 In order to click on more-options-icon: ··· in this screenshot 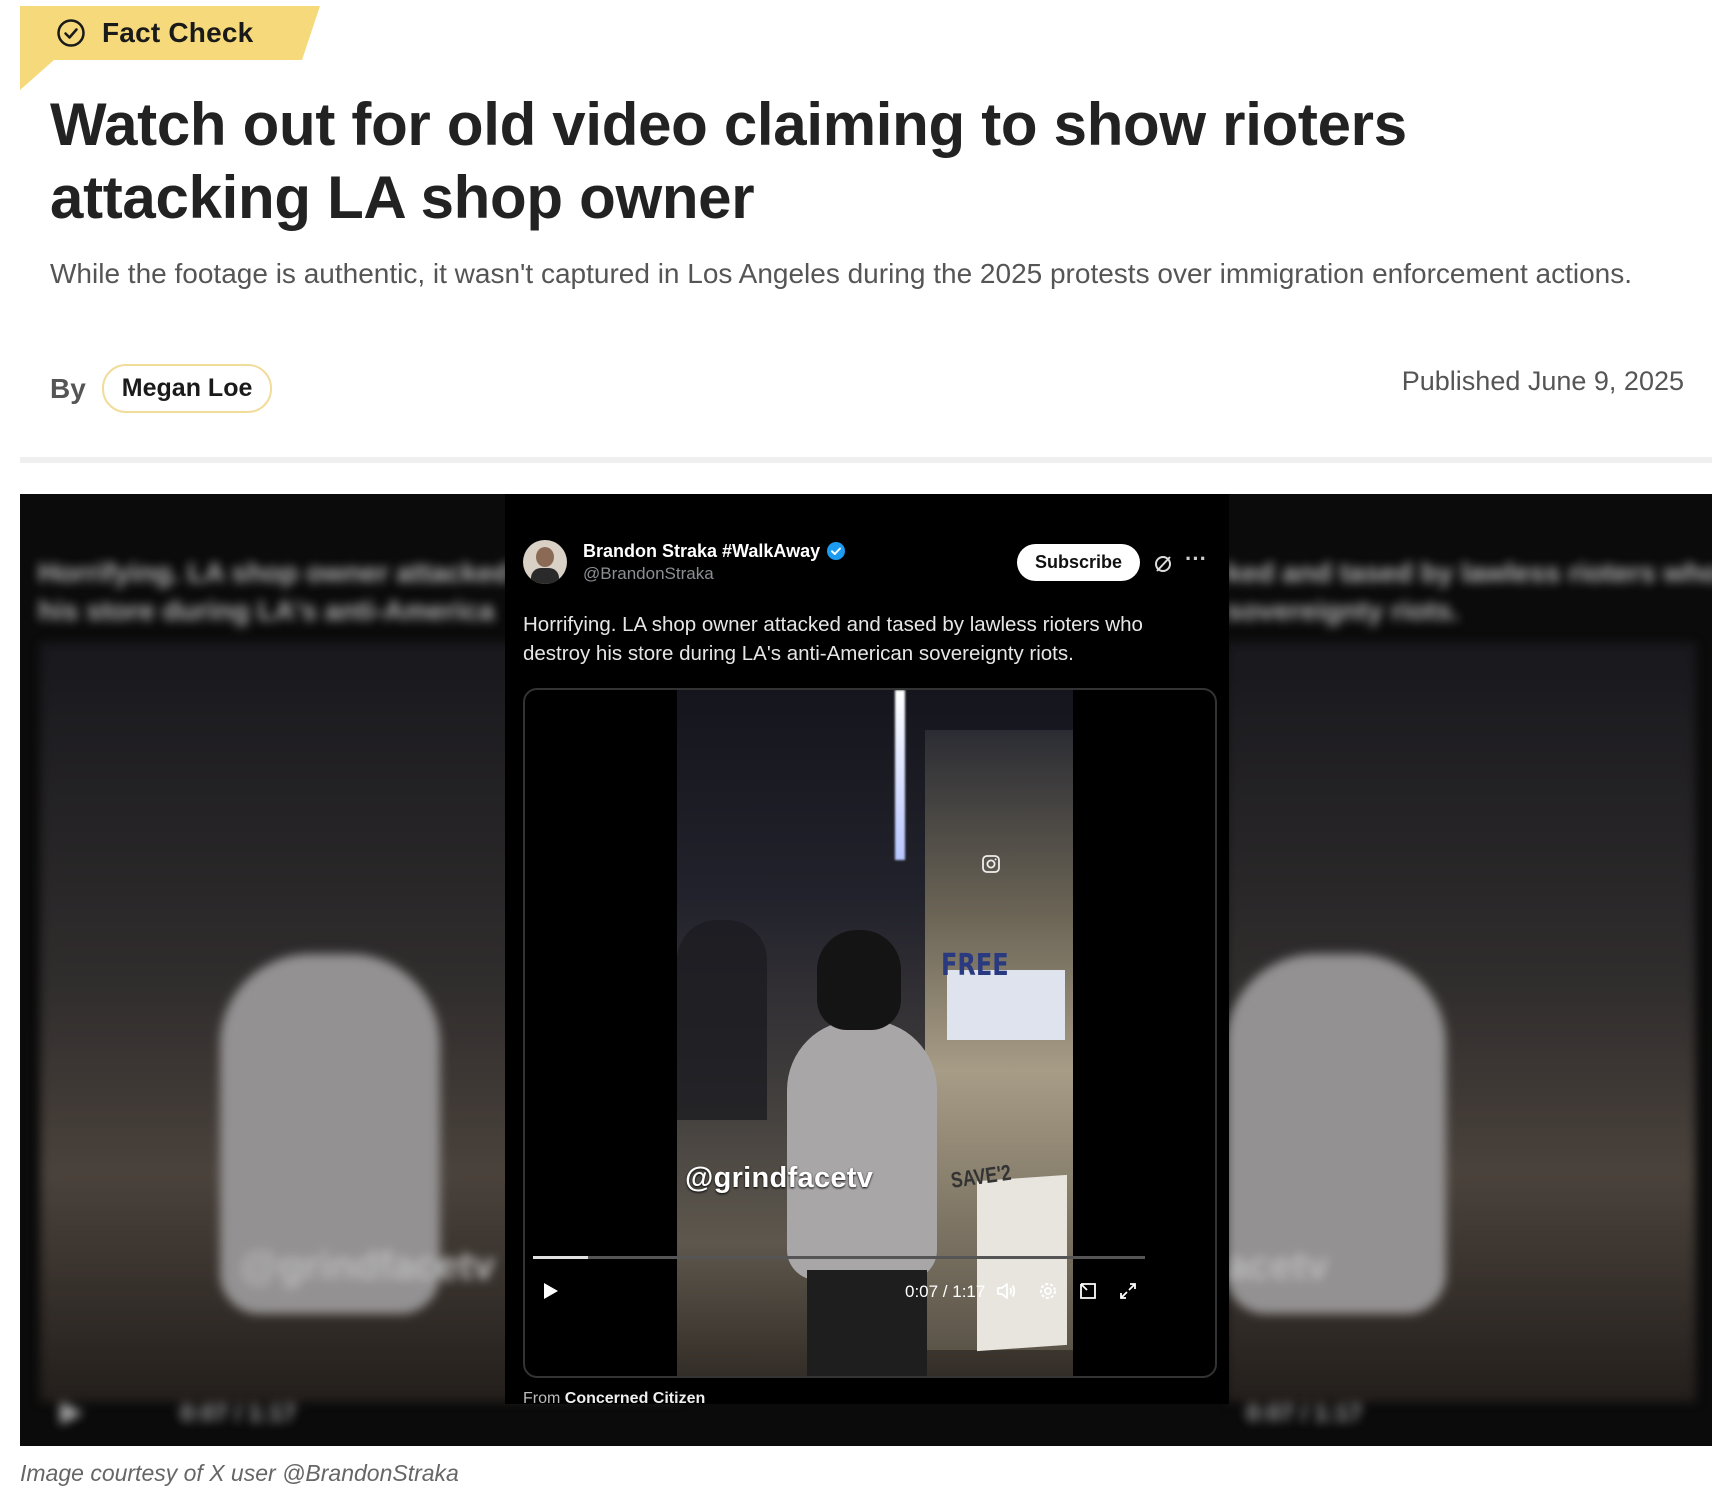, I will do `click(1196, 559)`.